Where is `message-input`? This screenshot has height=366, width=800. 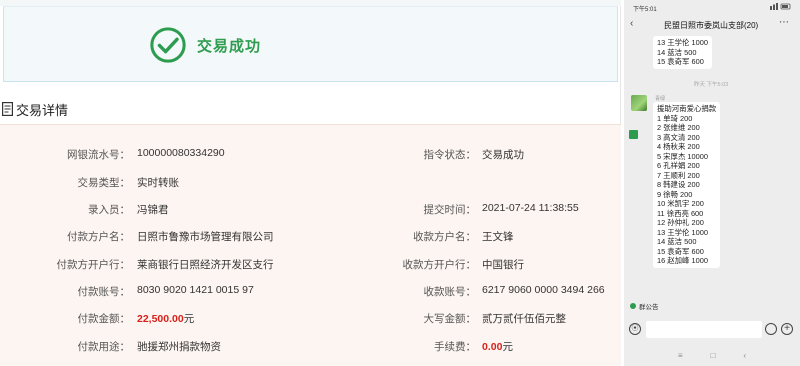
message-input is located at coordinates (704, 329).